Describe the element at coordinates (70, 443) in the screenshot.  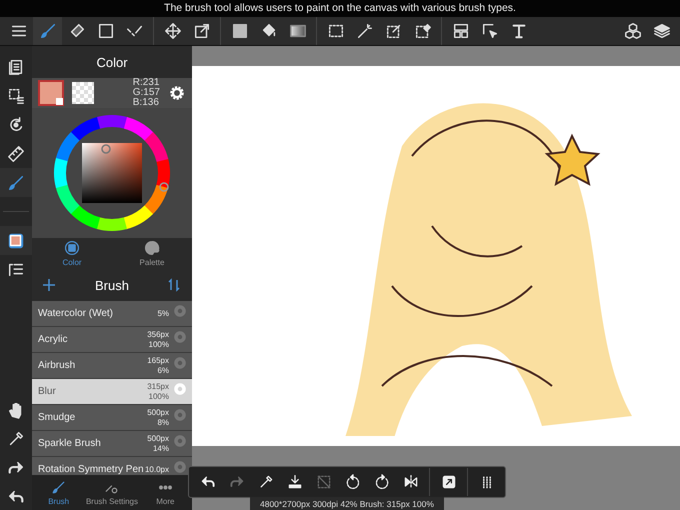
I see `brush-name: Sparkle Brush` at that location.